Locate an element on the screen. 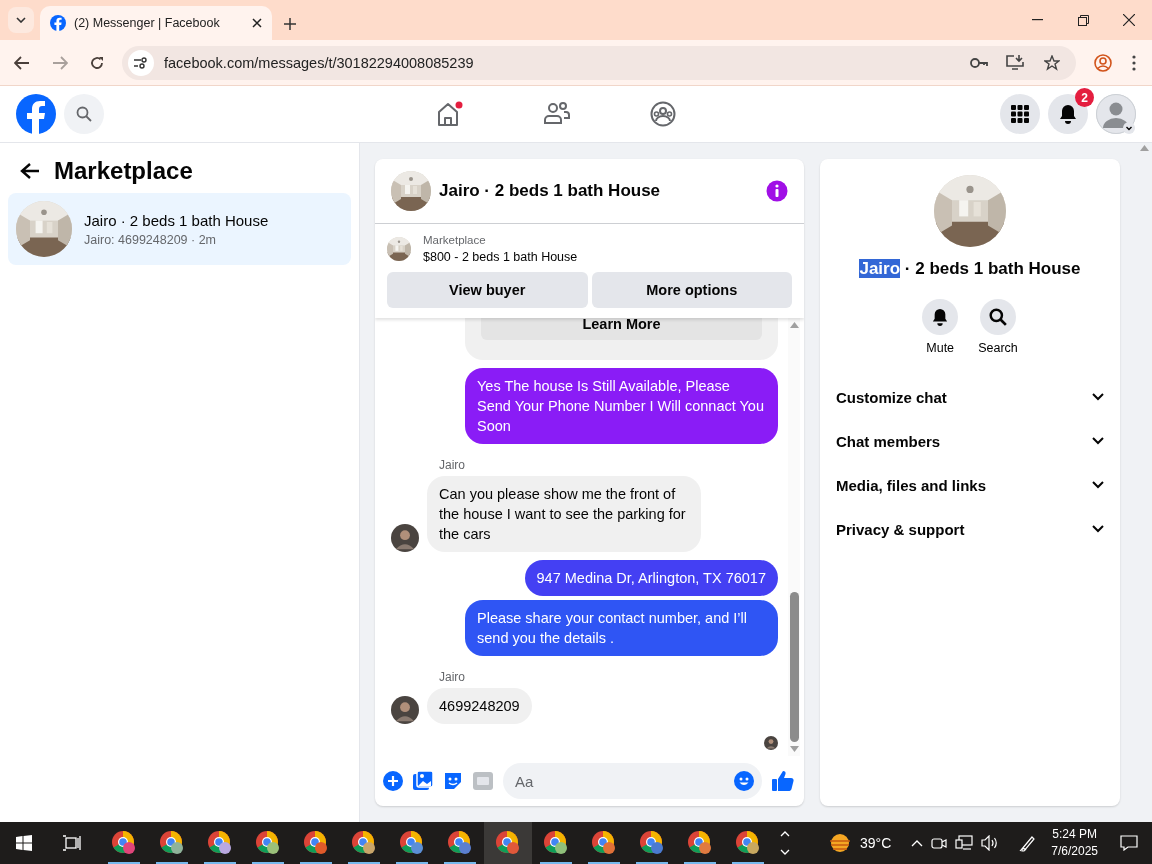 This screenshot has width=1152, height=864. listing-label: Marketplace is located at coordinates (455, 240).